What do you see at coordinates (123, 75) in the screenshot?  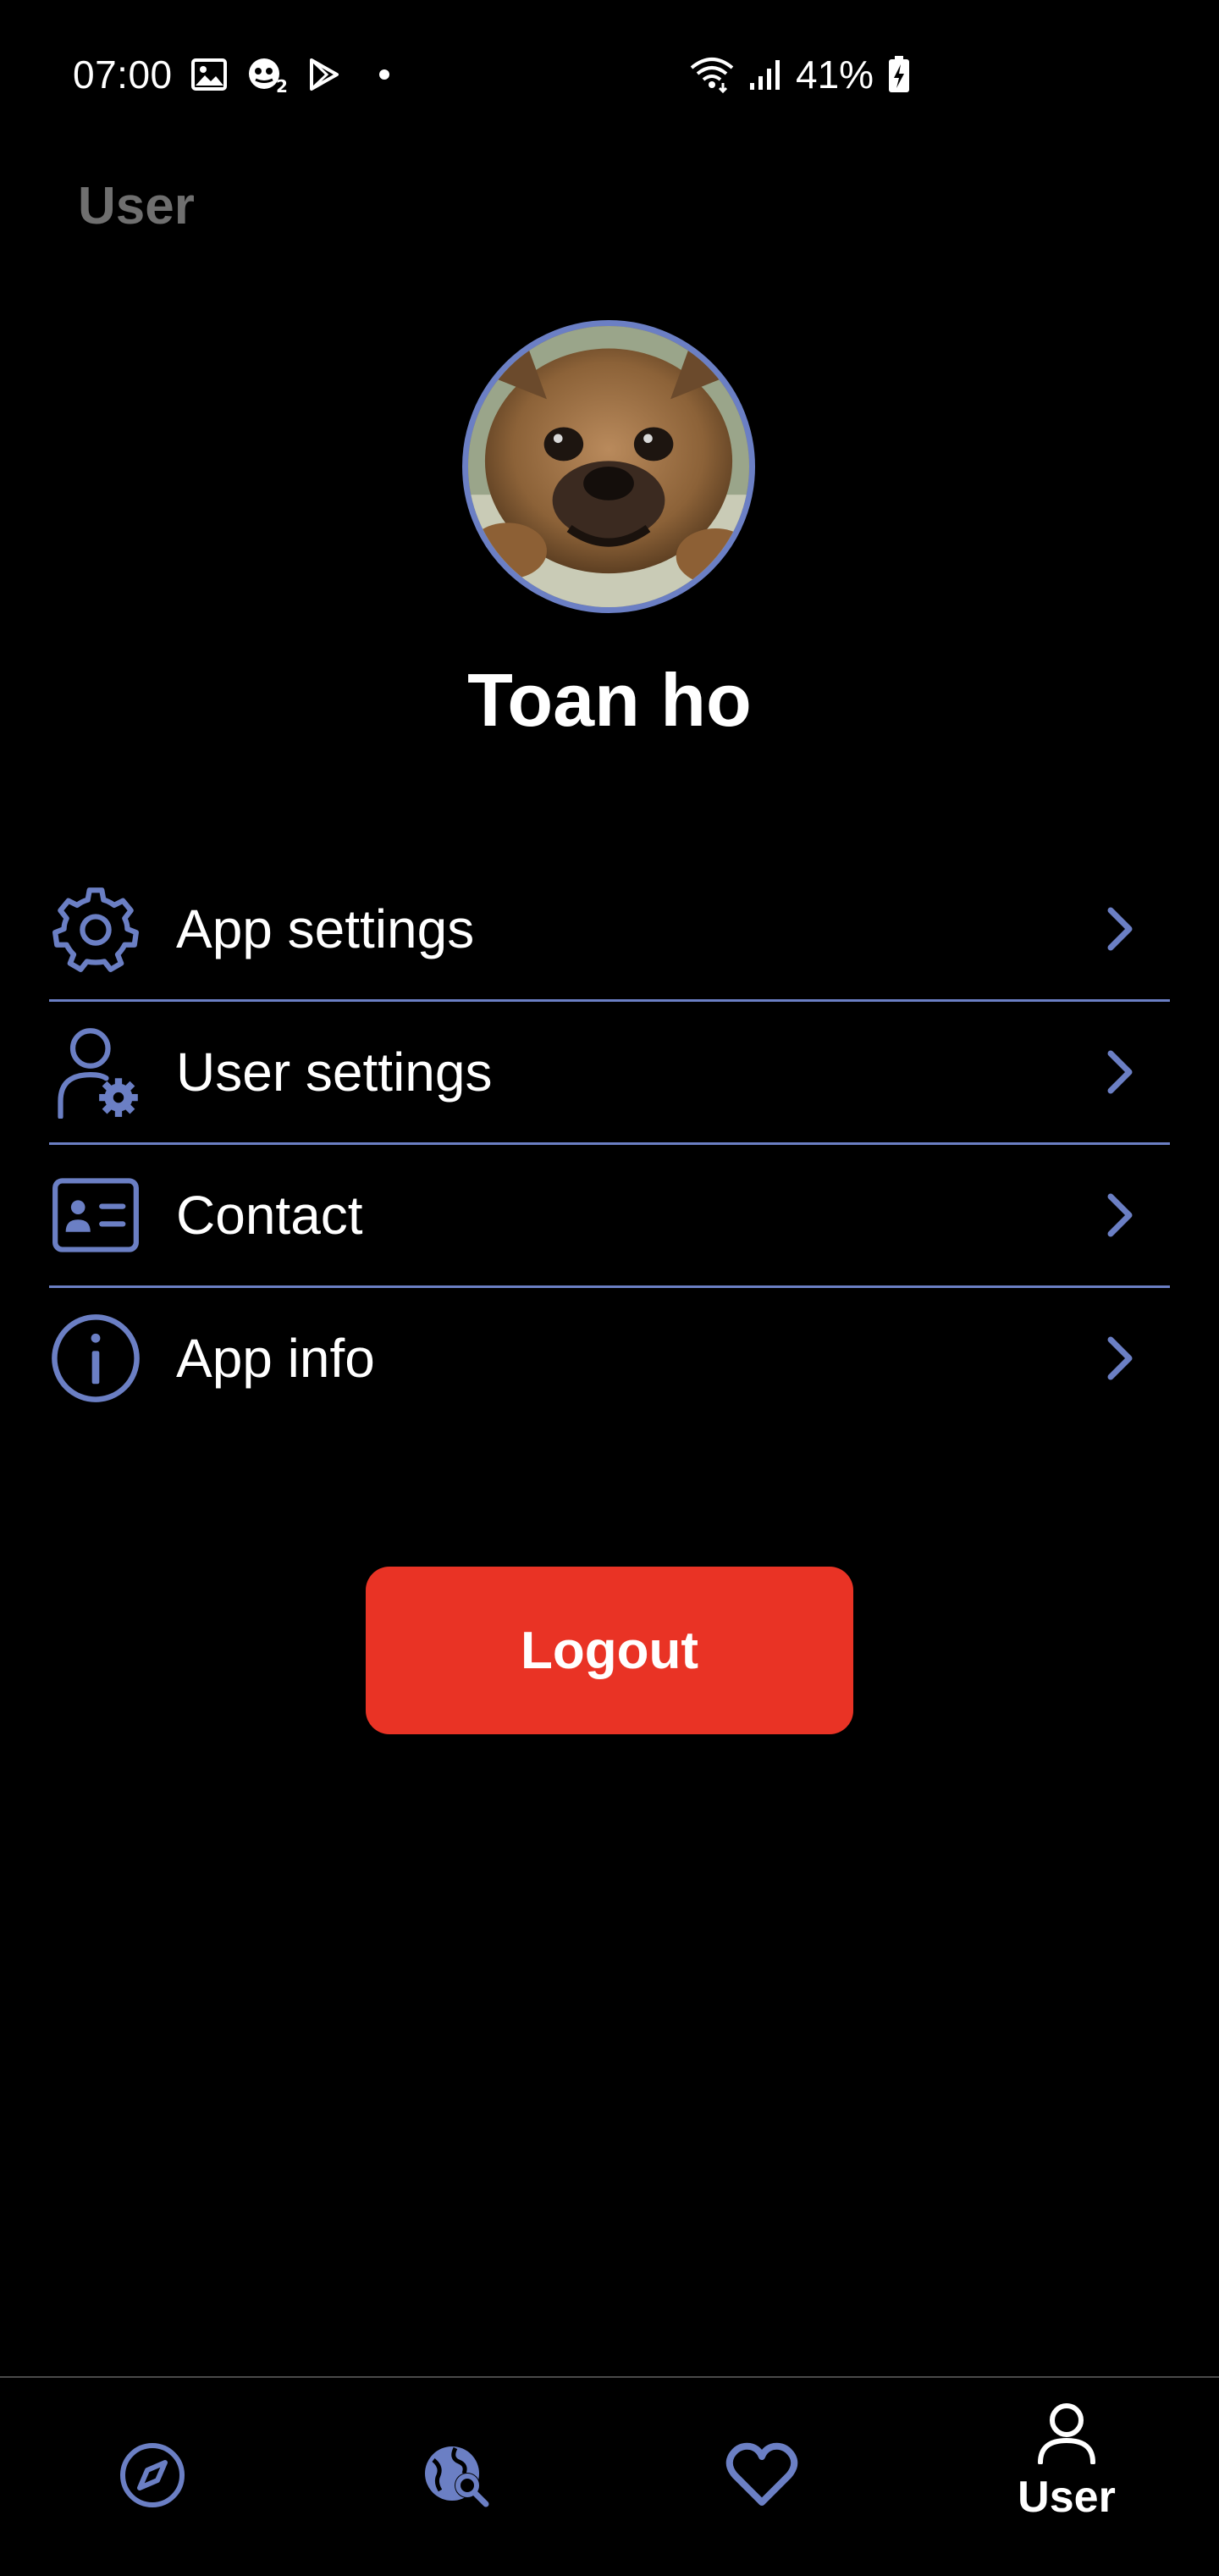 I see `status-time: 07:00` at bounding box center [123, 75].